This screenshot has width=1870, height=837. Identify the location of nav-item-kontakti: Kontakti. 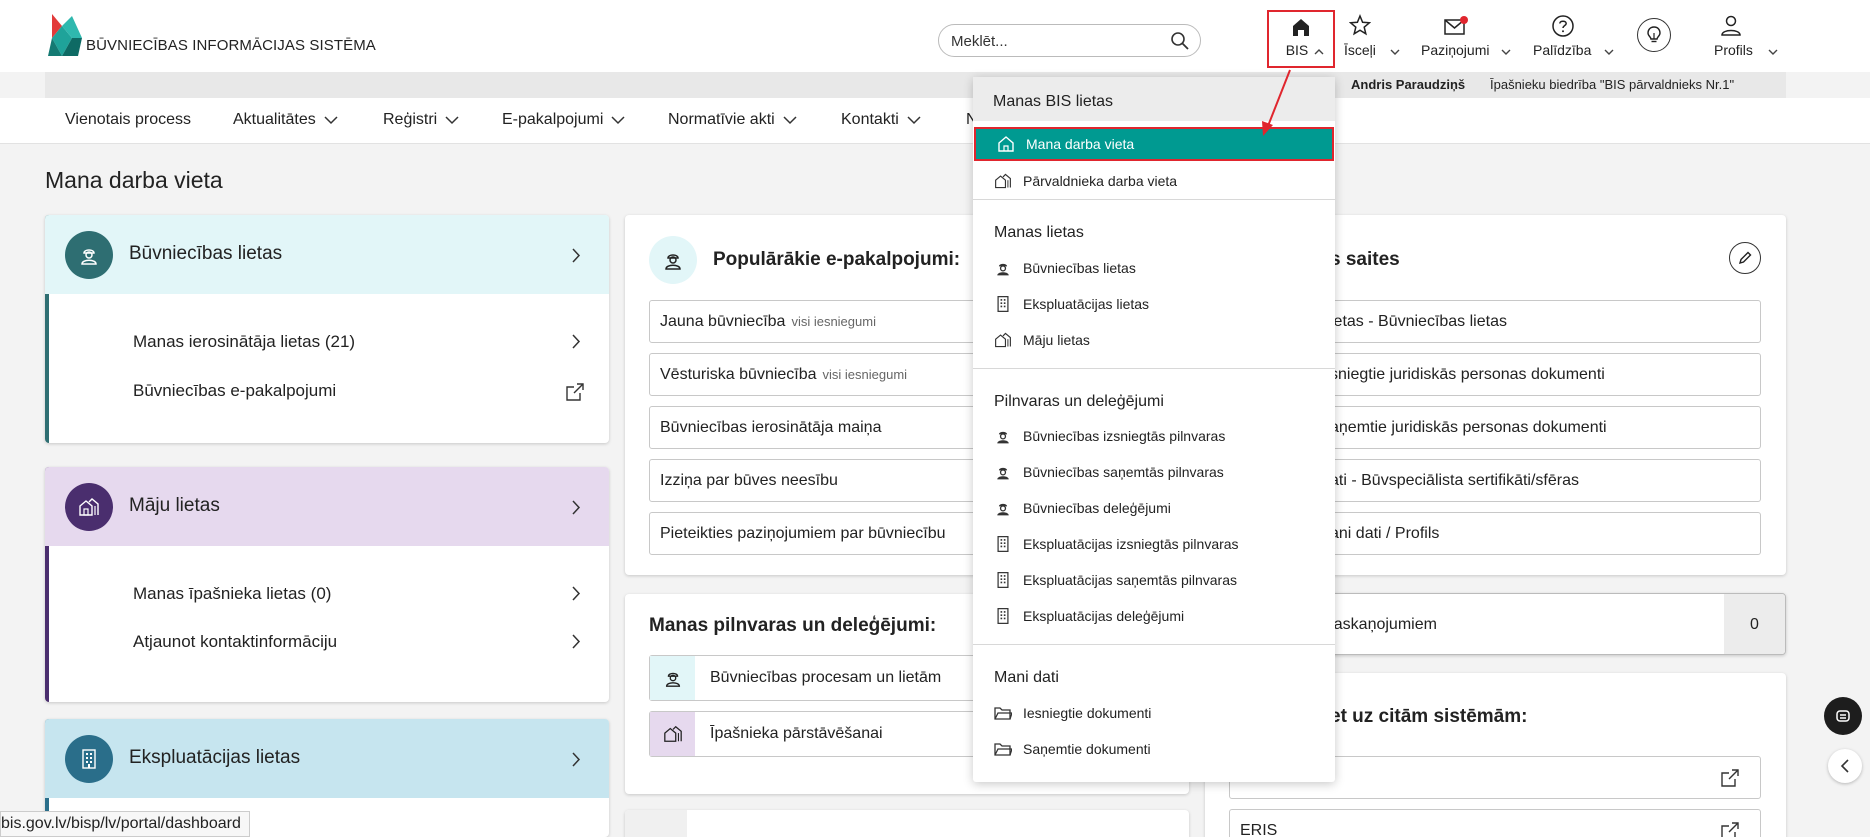
(881, 120).